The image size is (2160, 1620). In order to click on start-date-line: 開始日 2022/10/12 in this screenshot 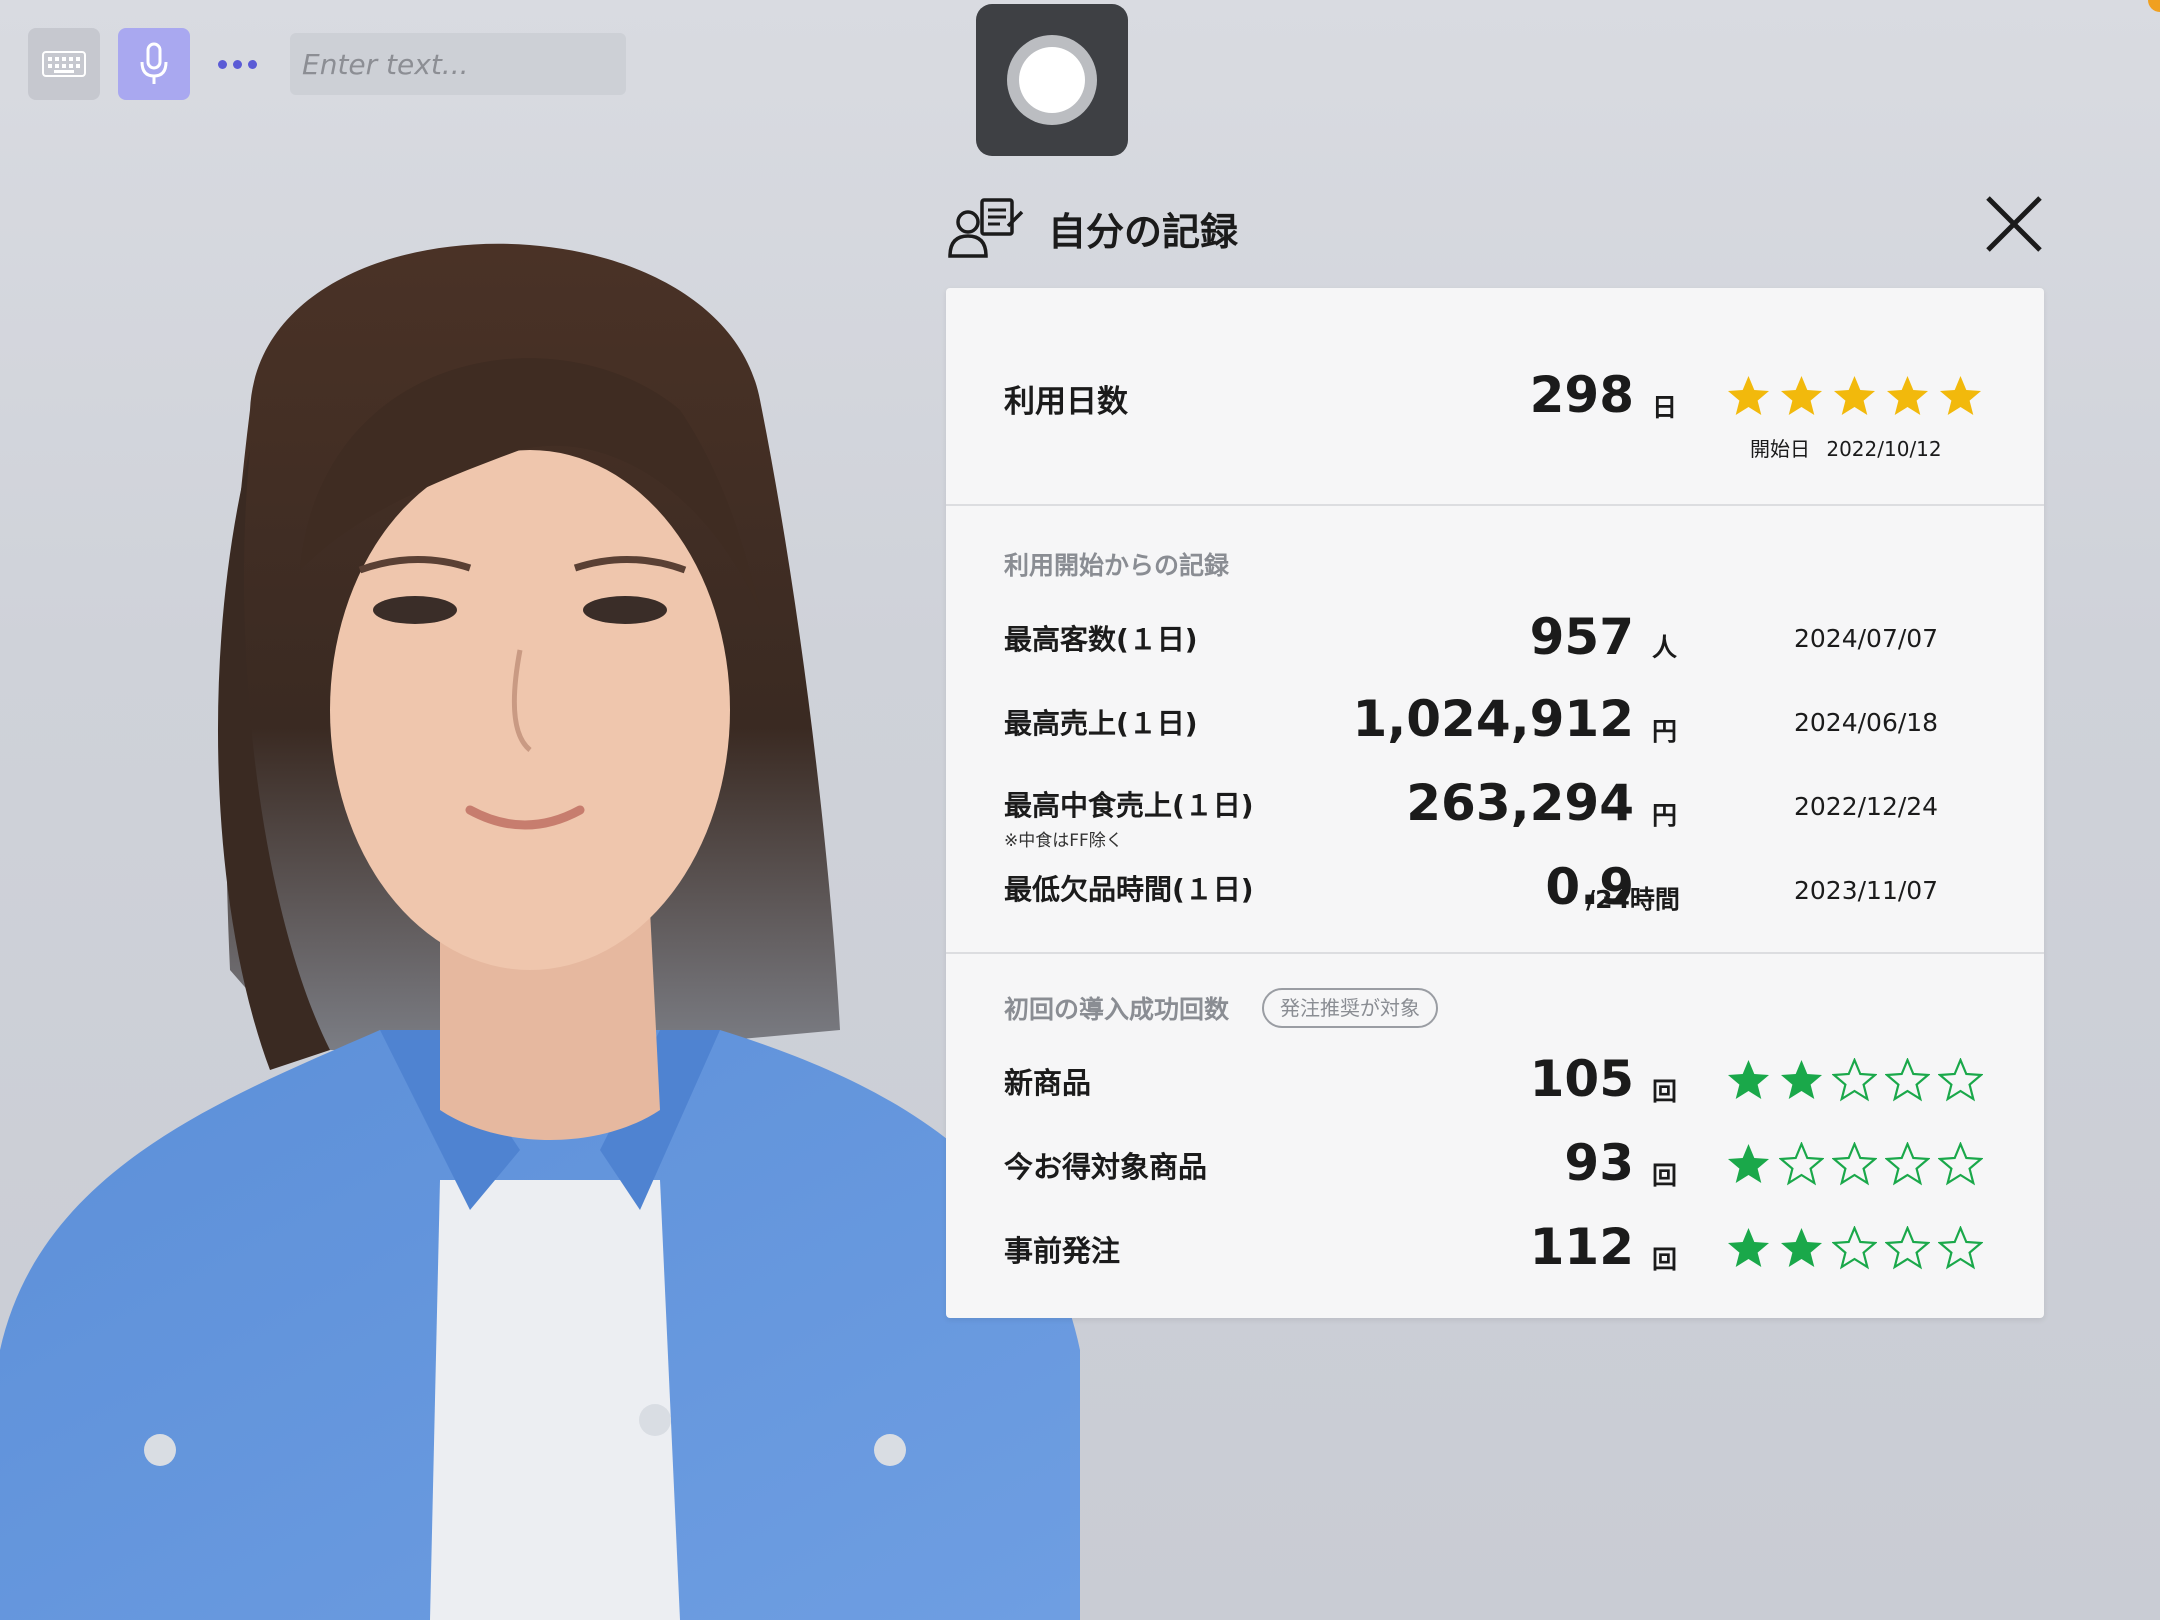, I will do `click(1846, 447)`.